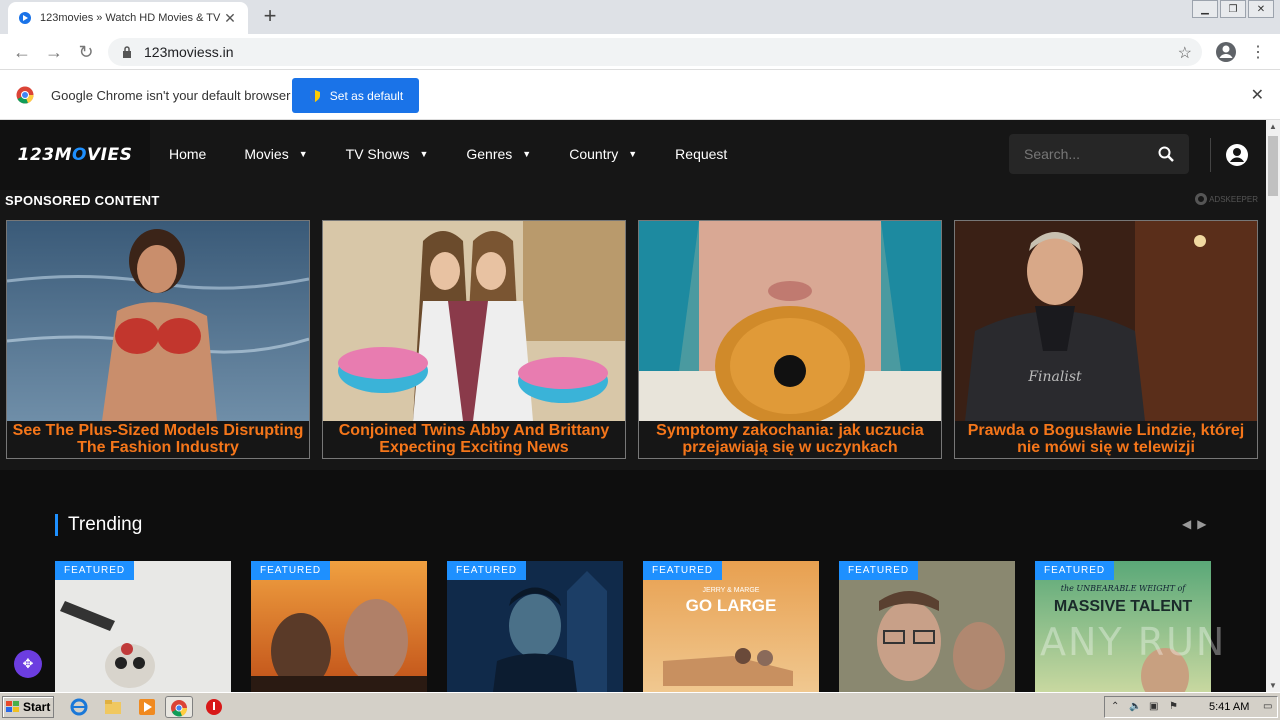  What do you see at coordinates (1229, 707) in the screenshot?
I see `clock: 5:41 AM` at bounding box center [1229, 707].